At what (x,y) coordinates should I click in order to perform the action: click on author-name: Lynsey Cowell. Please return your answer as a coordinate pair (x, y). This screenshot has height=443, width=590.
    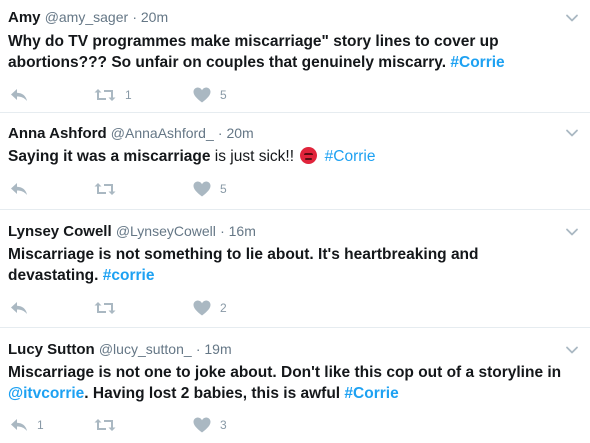
    Looking at the image, I should click on (60, 231).